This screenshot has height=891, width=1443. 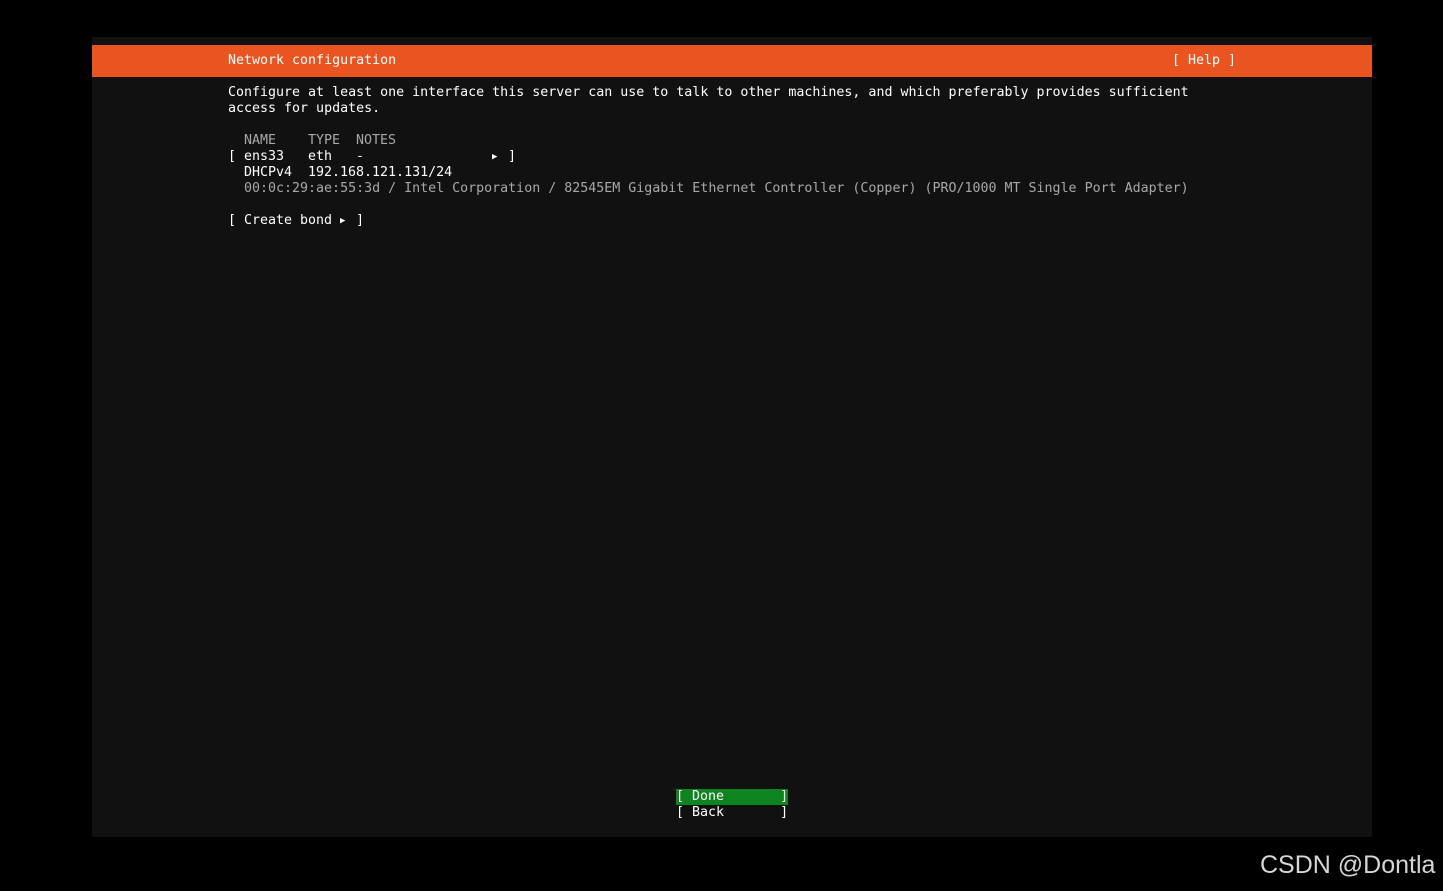 I want to click on interface-notes: -, so click(x=360, y=156).